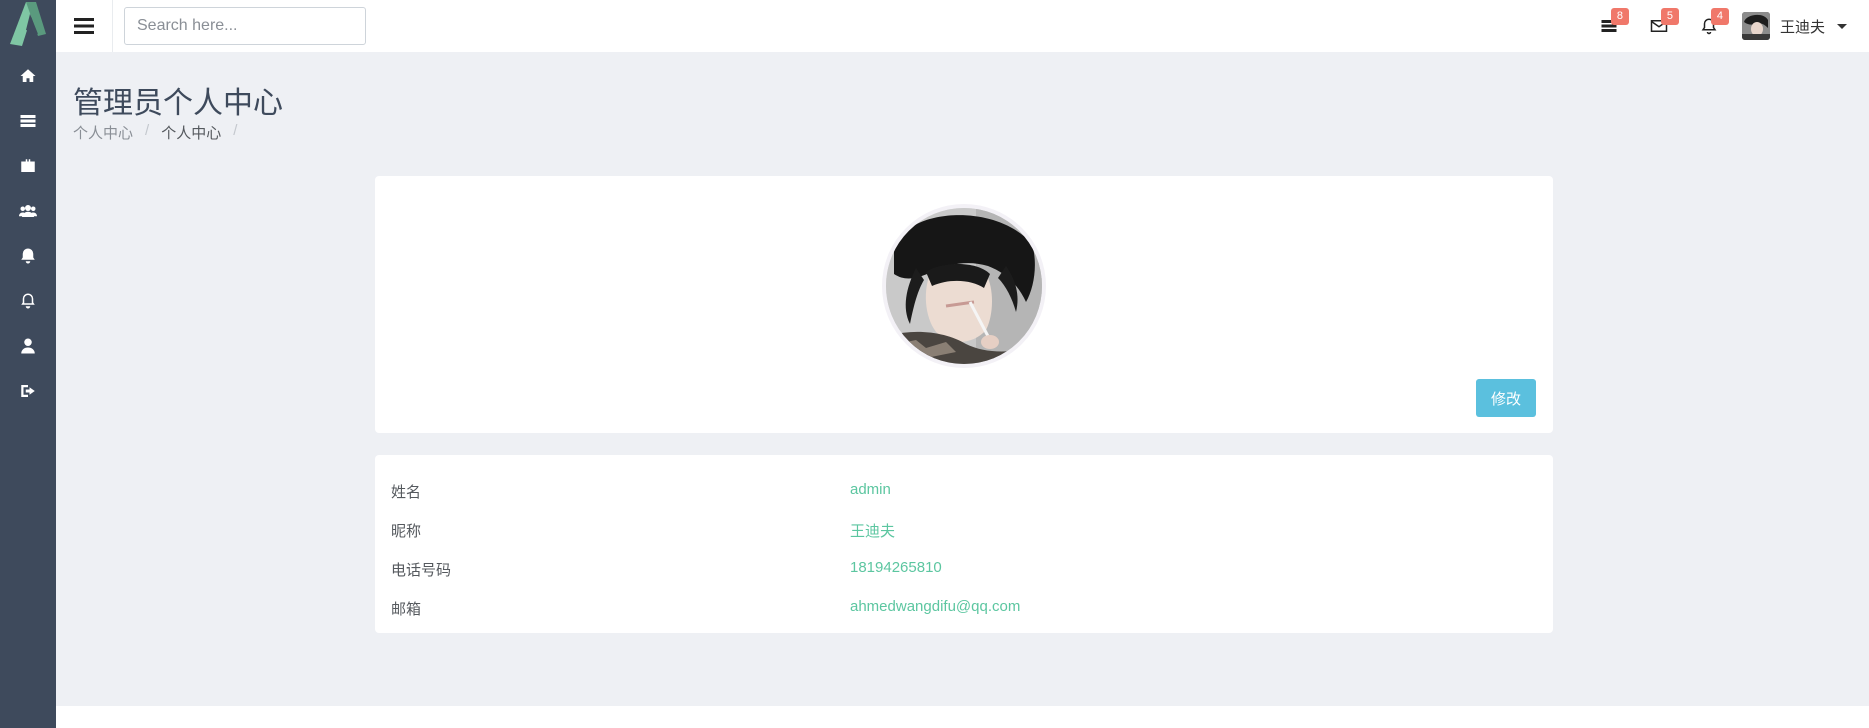 The height and width of the screenshot is (728, 1869). Describe the element at coordinates (245, 26) in the screenshot. I see `search-input` at that location.